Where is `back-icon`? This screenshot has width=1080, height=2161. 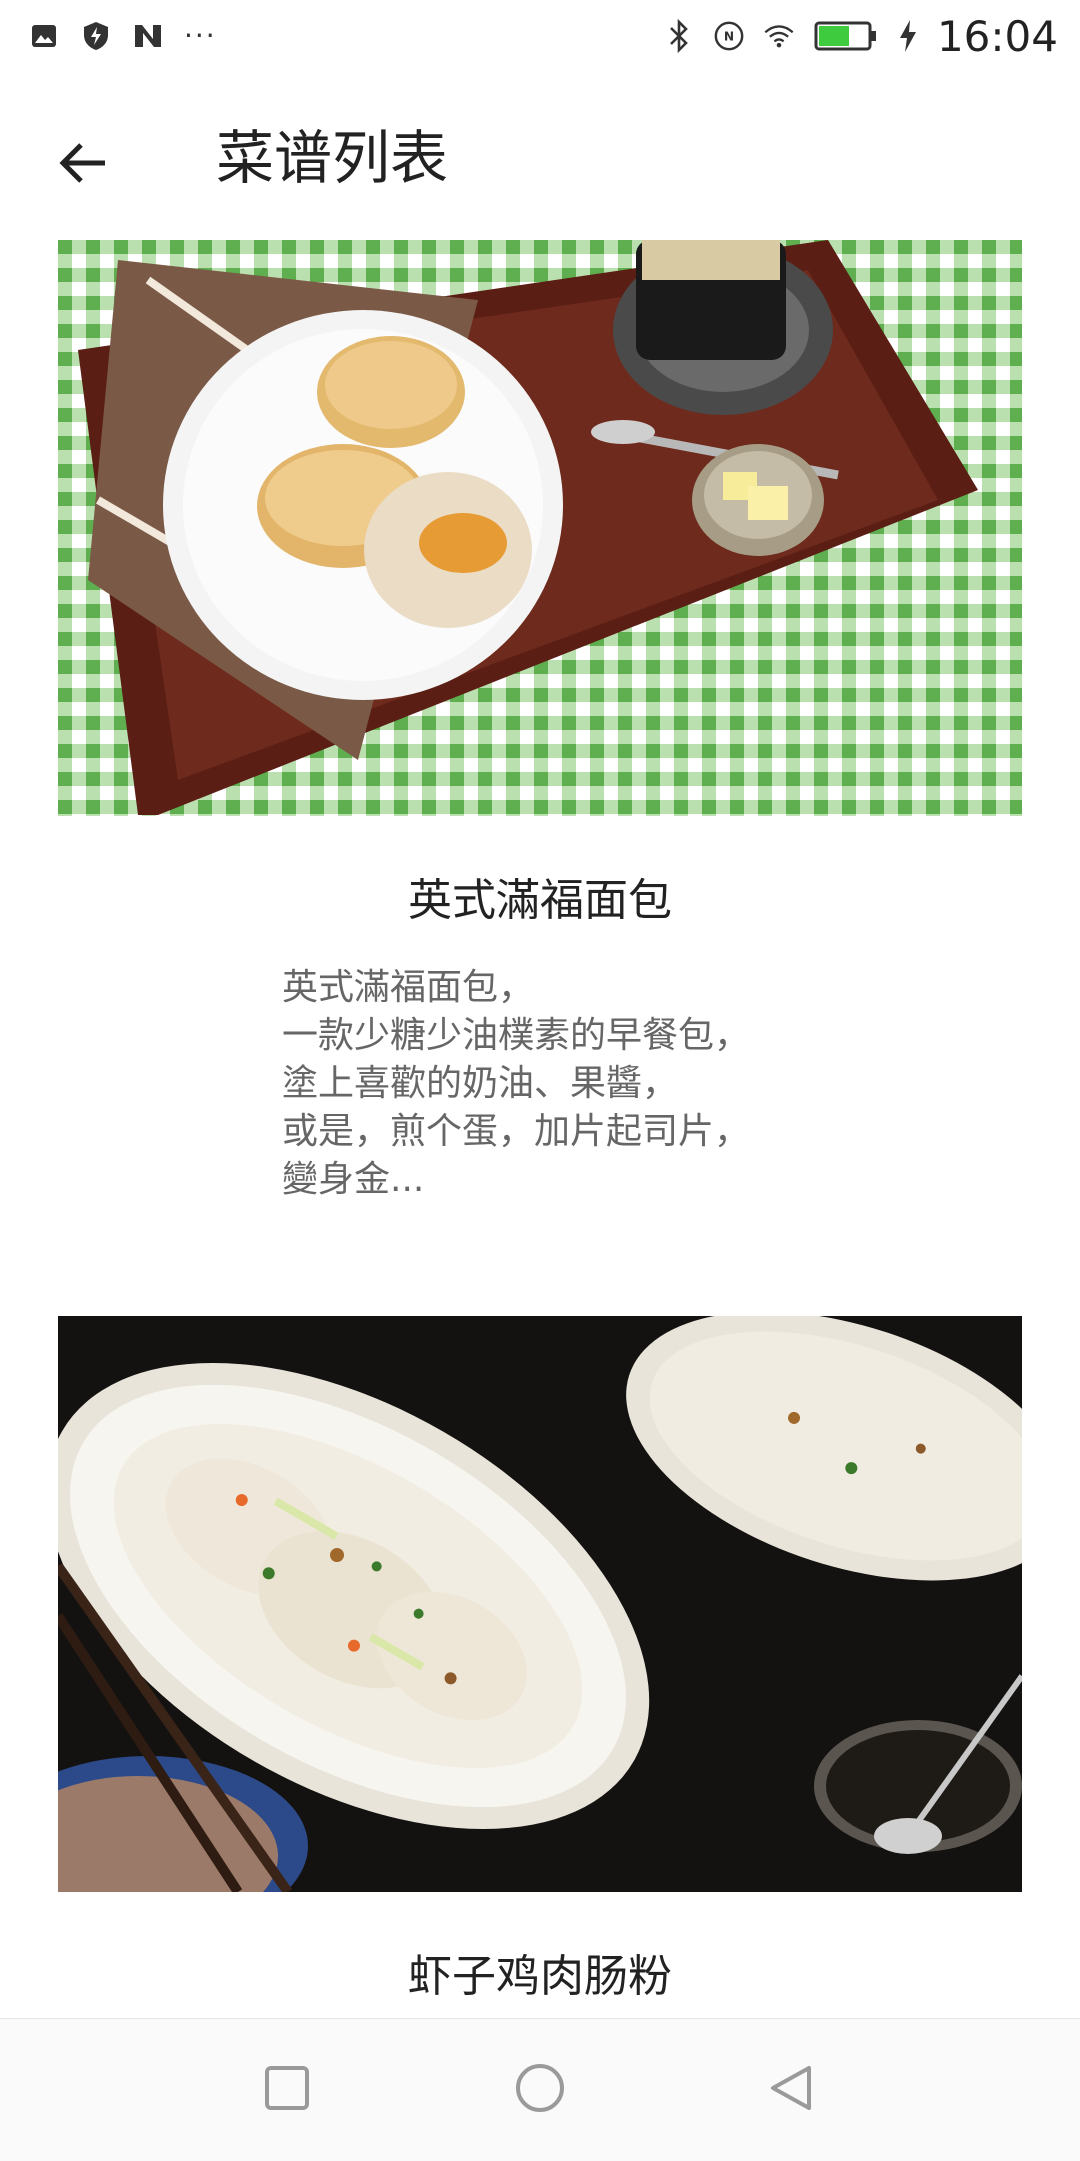 back-icon is located at coordinates (791, 2090).